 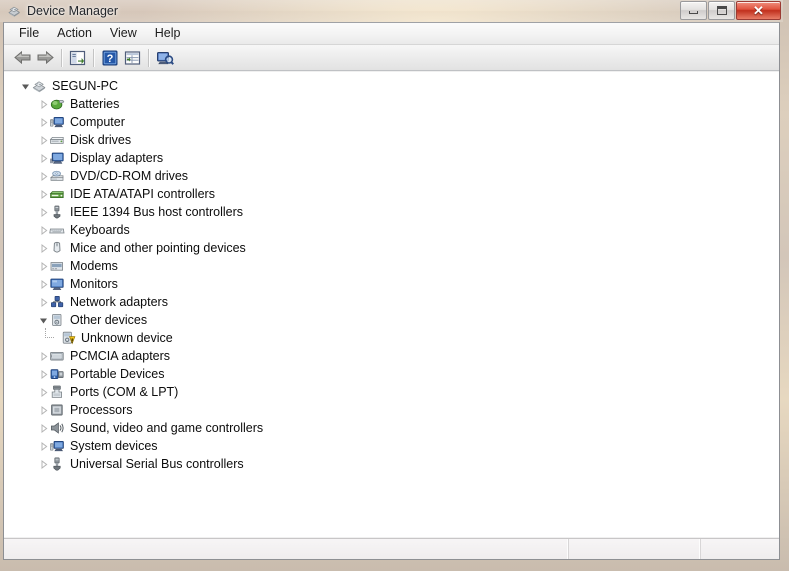 What do you see at coordinates (142, 194) in the screenshot?
I see `tree-item-label: IDE ATA/ATAPI controllers` at bounding box center [142, 194].